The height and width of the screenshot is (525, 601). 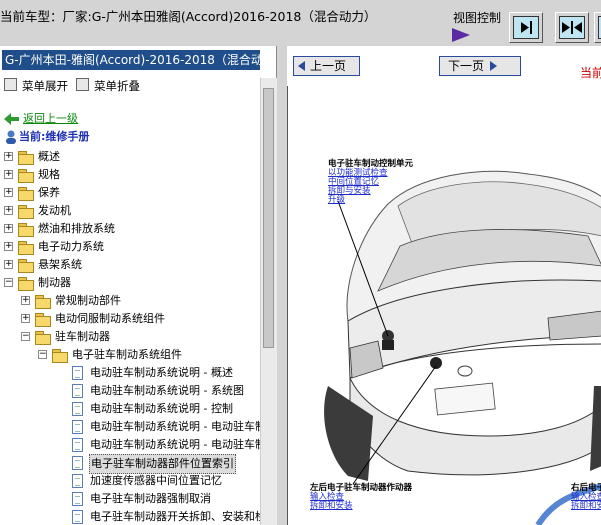 What do you see at coordinates (590, 73) in the screenshot?
I see `current-doc-label: 当前文` at bounding box center [590, 73].